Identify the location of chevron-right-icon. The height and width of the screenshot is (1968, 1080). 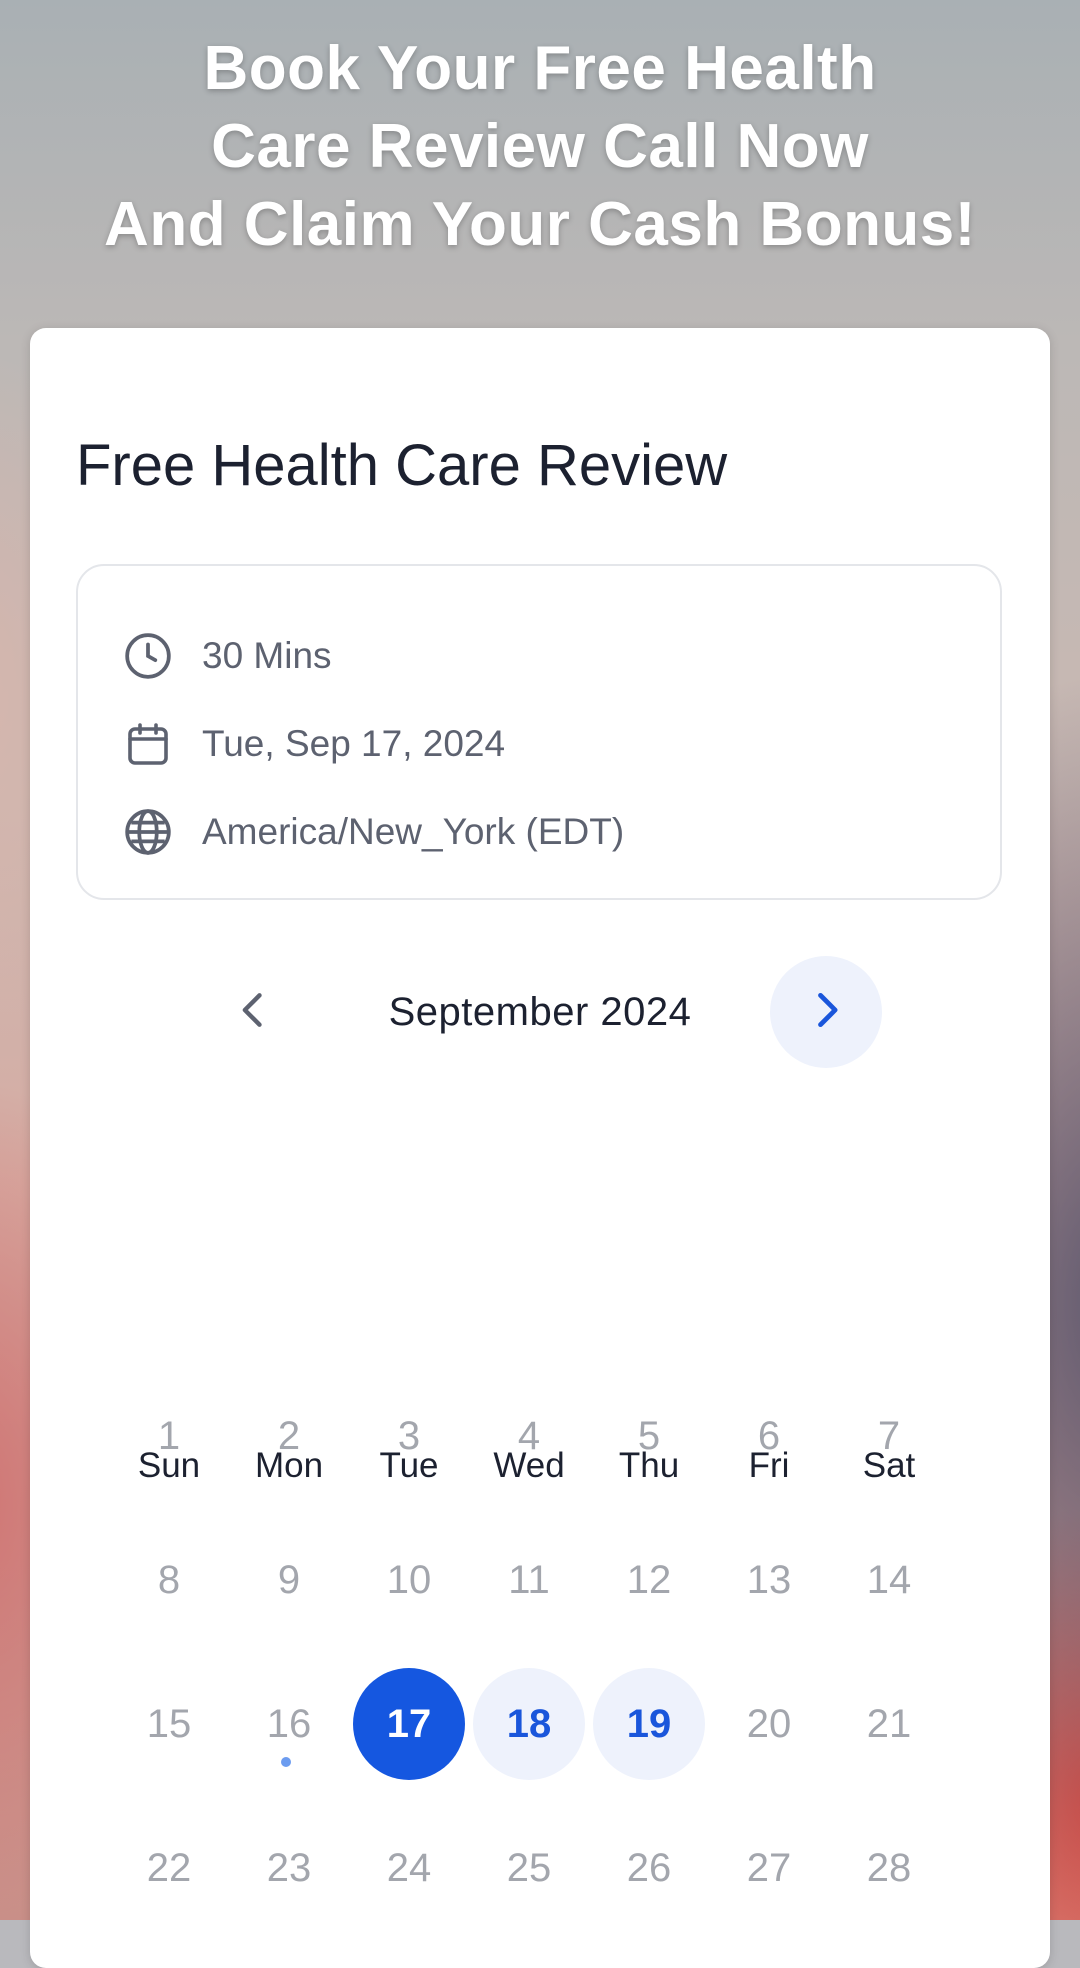
(826, 1012).